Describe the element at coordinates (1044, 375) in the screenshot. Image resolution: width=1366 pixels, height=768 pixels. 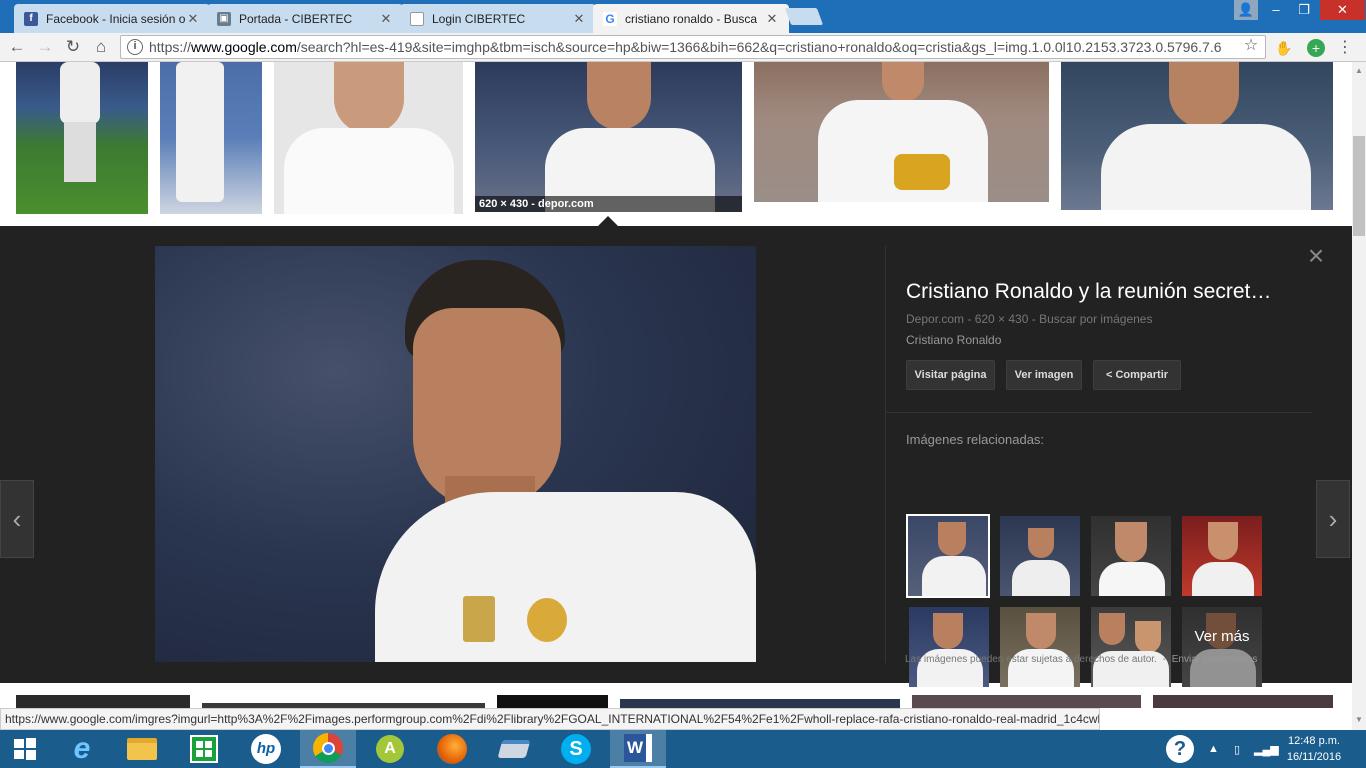
I see `view-image-button: Ver imagen` at that location.